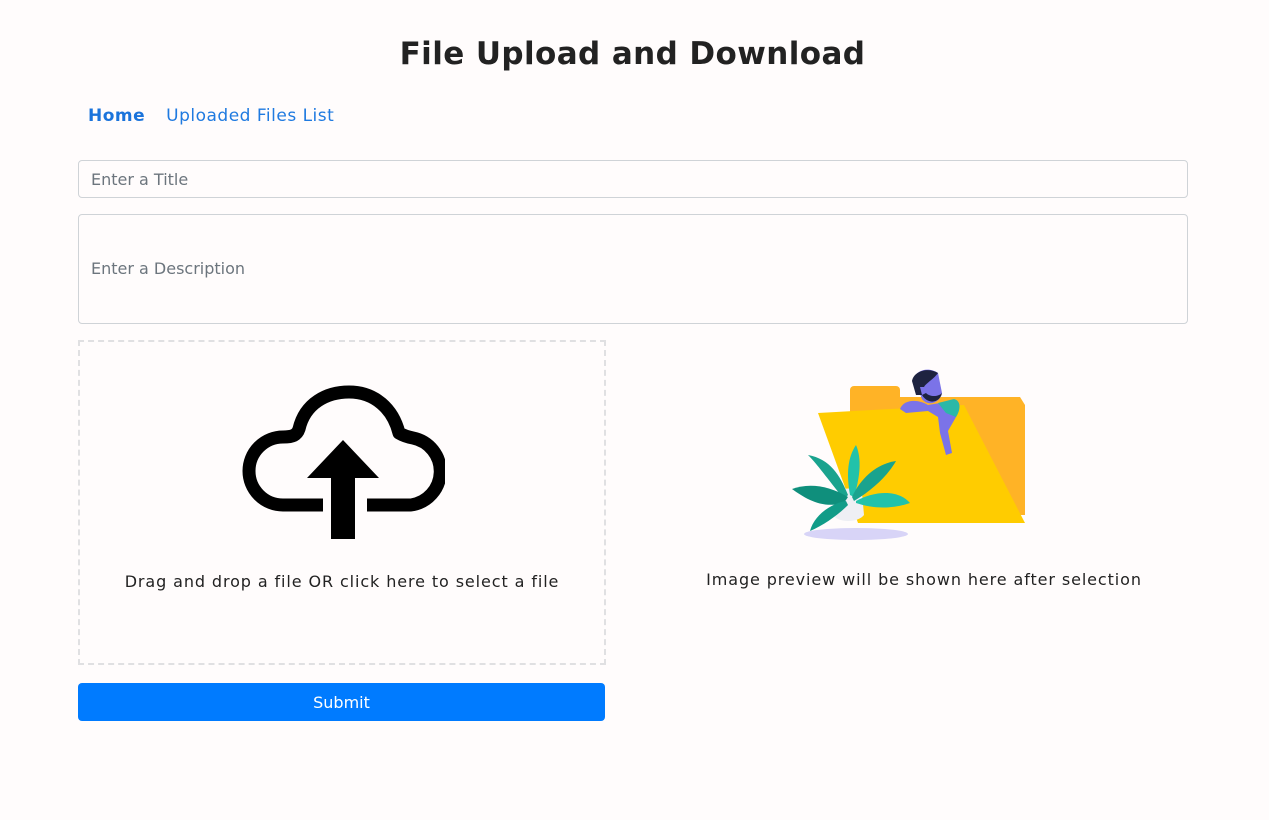 This screenshot has width=1269, height=820. Describe the element at coordinates (116, 116) in the screenshot. I see `nav-home-link: Home` at that location.